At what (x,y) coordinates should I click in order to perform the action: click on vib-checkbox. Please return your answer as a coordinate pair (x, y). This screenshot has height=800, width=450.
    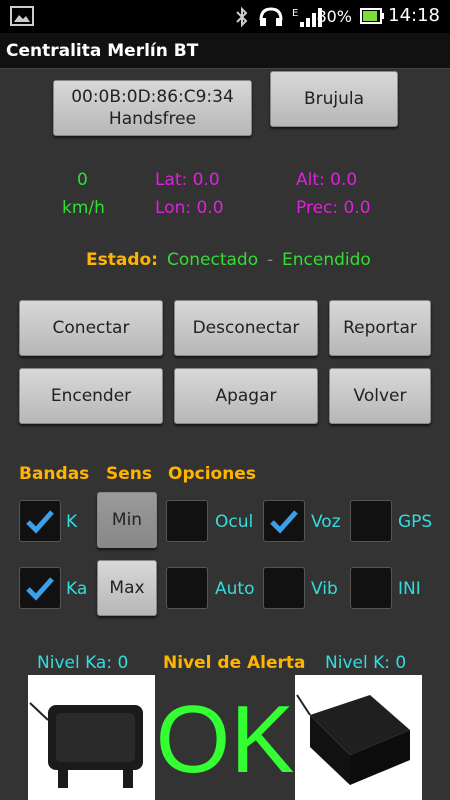
    Looking at the image, I should click on (284, 588).